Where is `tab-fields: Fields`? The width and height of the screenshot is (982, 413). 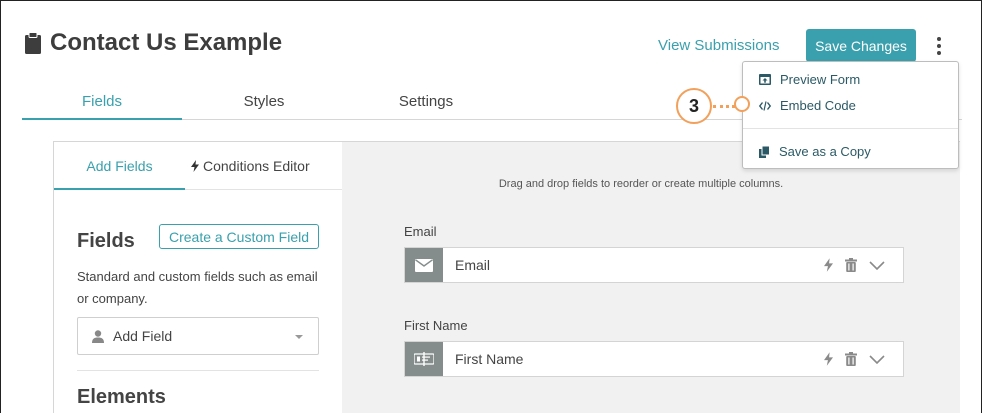 tab-fields: Fields is located at coordinates (102, 101).